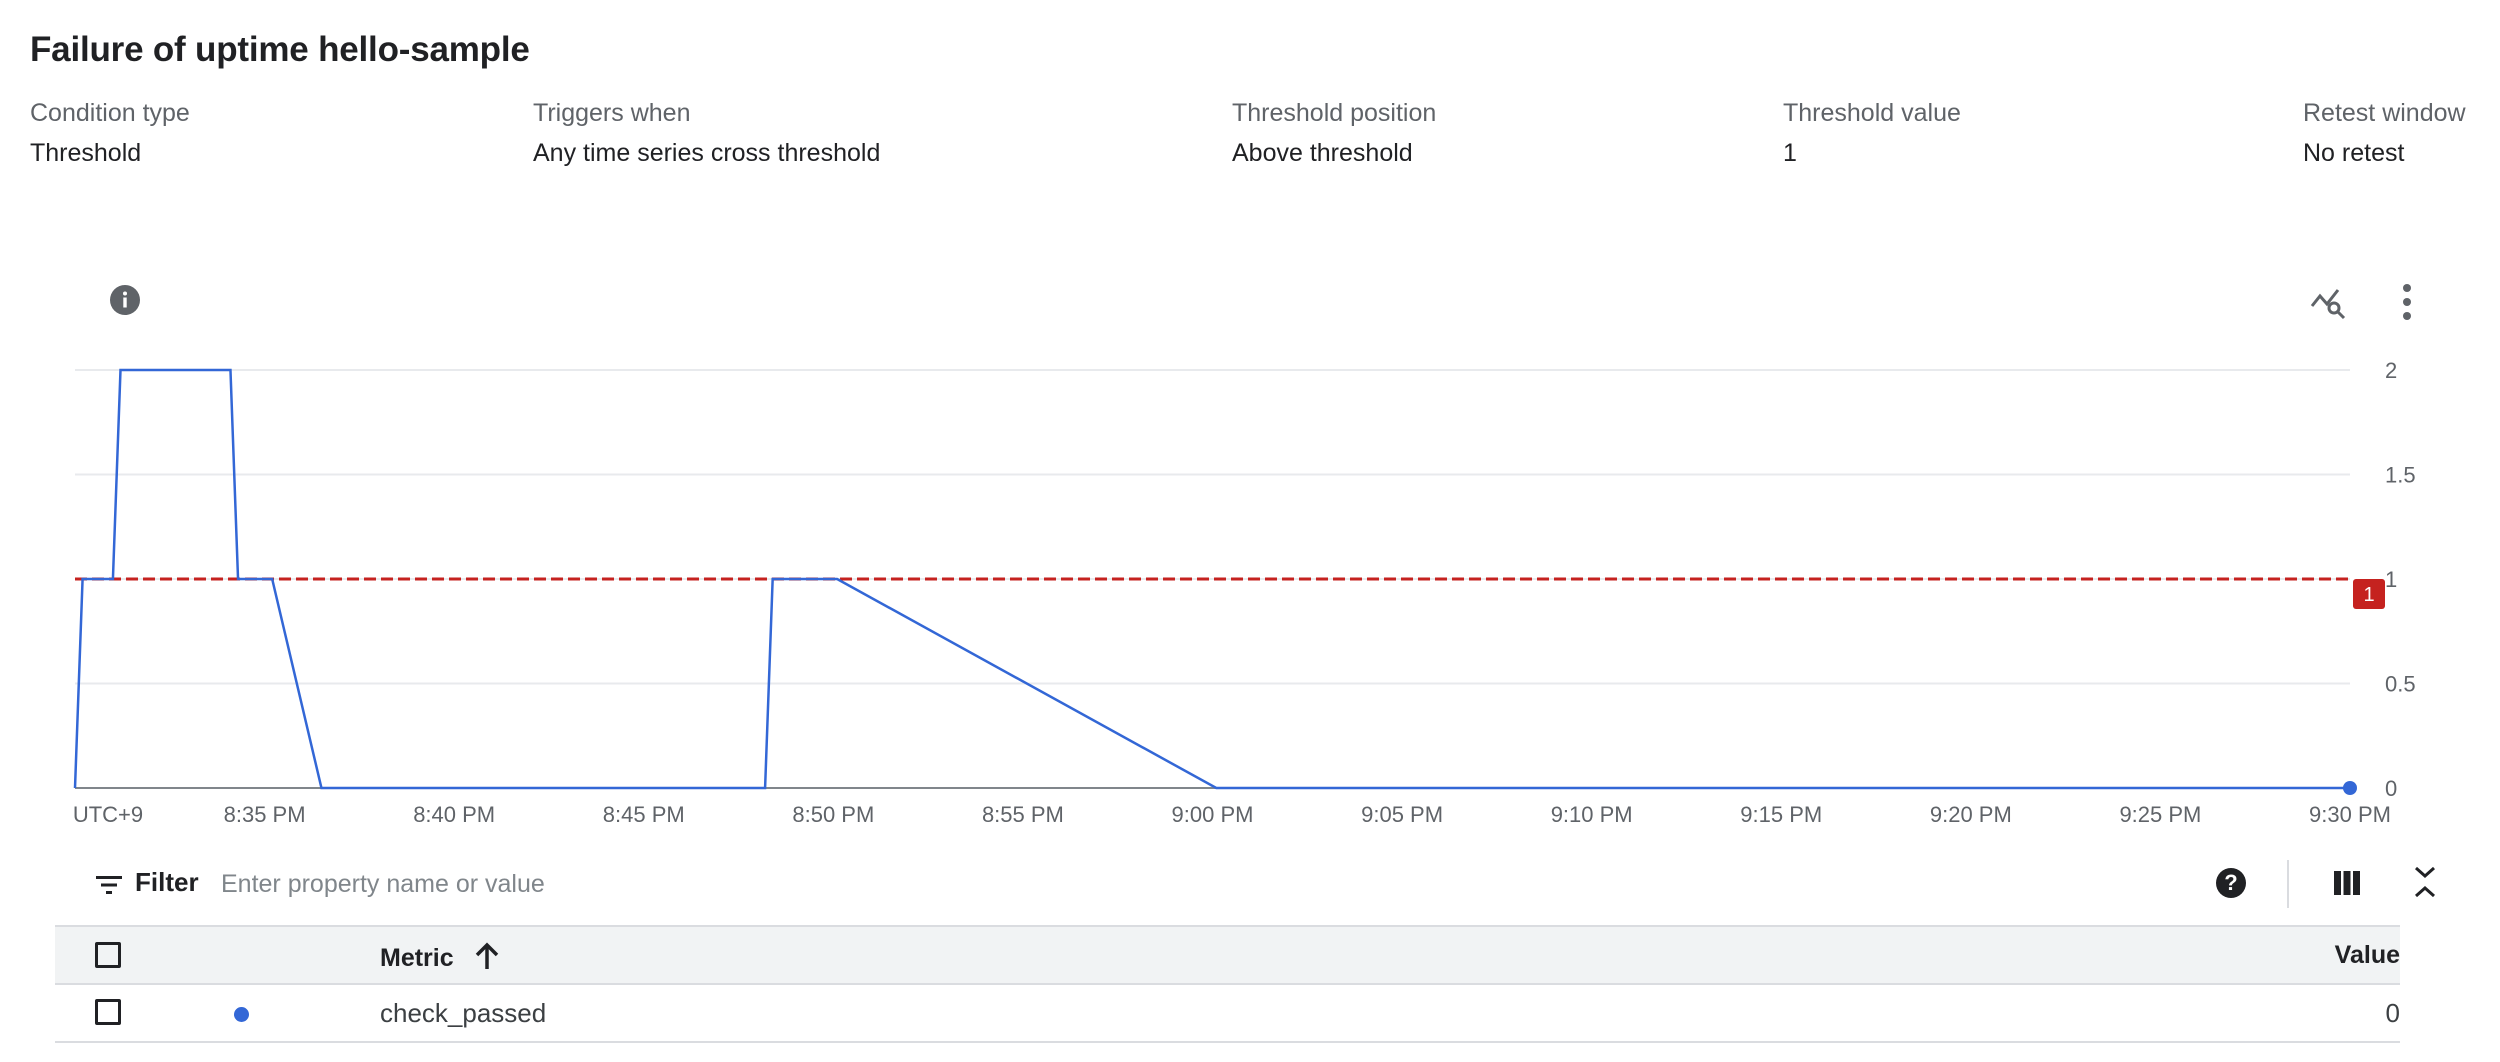 Image resolution: width=2500 pixels, height=1062 pixels. I want to click on series-last-point, so click(2350, 788).